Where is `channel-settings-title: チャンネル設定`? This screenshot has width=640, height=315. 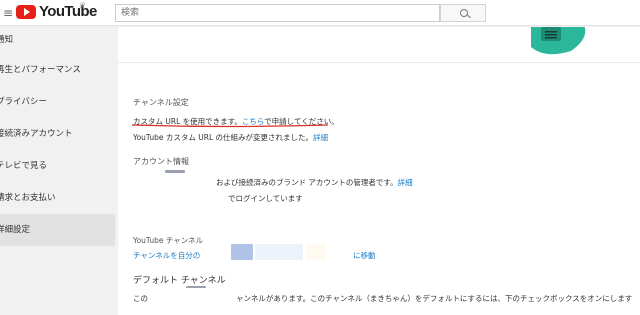
channel-settings-title: チャンネル設定 is located at coordinates (161, 102).